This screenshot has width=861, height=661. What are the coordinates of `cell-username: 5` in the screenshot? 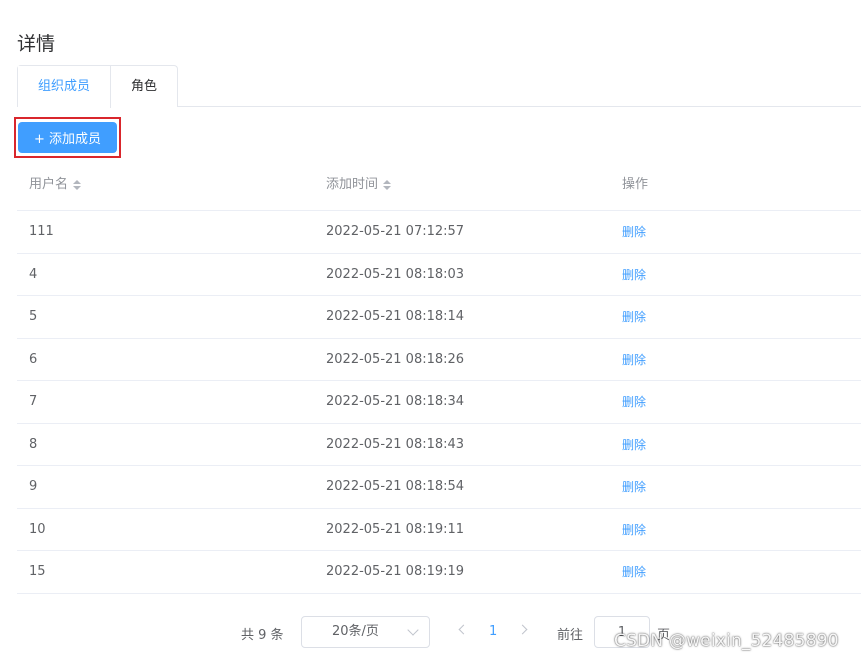 It's located at (33, 316).